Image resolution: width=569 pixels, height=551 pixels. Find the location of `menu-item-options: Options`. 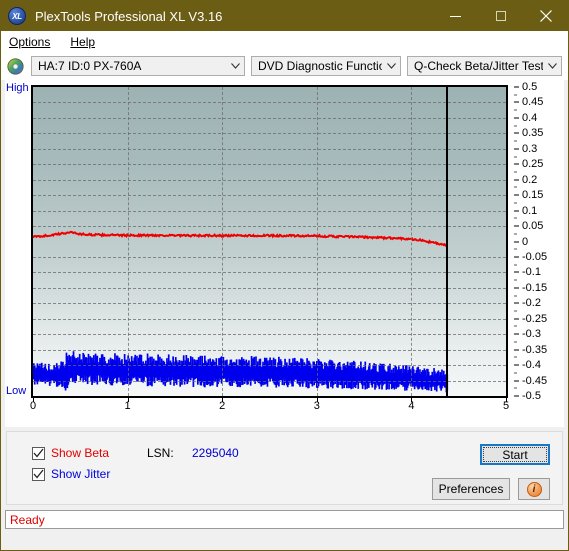

menu-item-options: Options is located at coordinates (32, 42).